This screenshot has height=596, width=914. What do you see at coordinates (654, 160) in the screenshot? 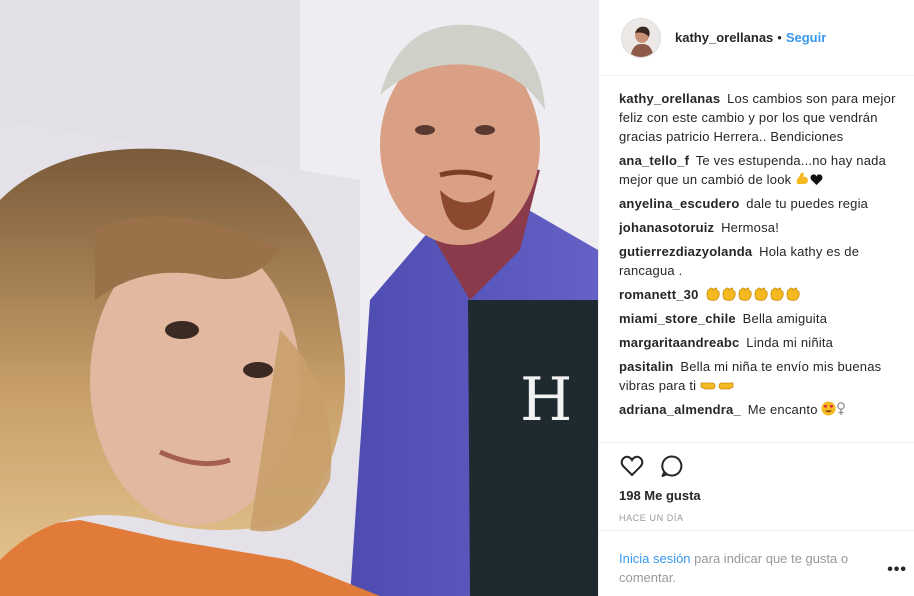
I see `comment-username: ana_tello_f` at bounding box center [654, 160].